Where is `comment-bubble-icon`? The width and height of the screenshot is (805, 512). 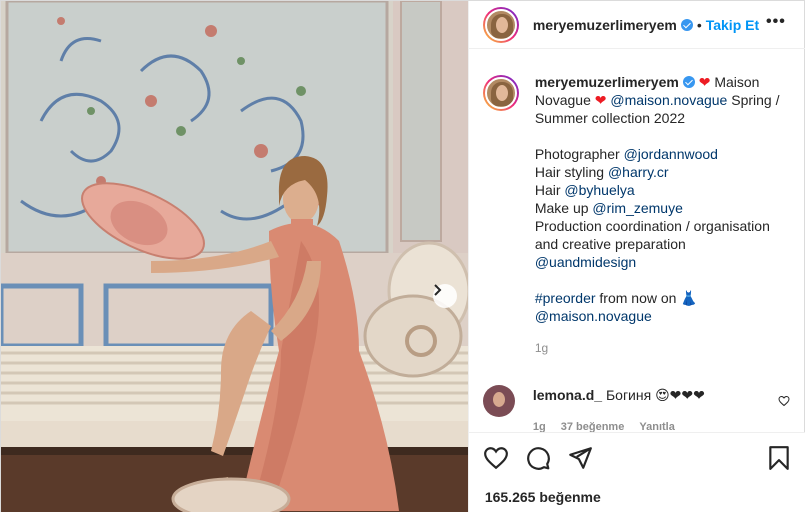 comment-bubble-icon is located at coordinates (538, 458).